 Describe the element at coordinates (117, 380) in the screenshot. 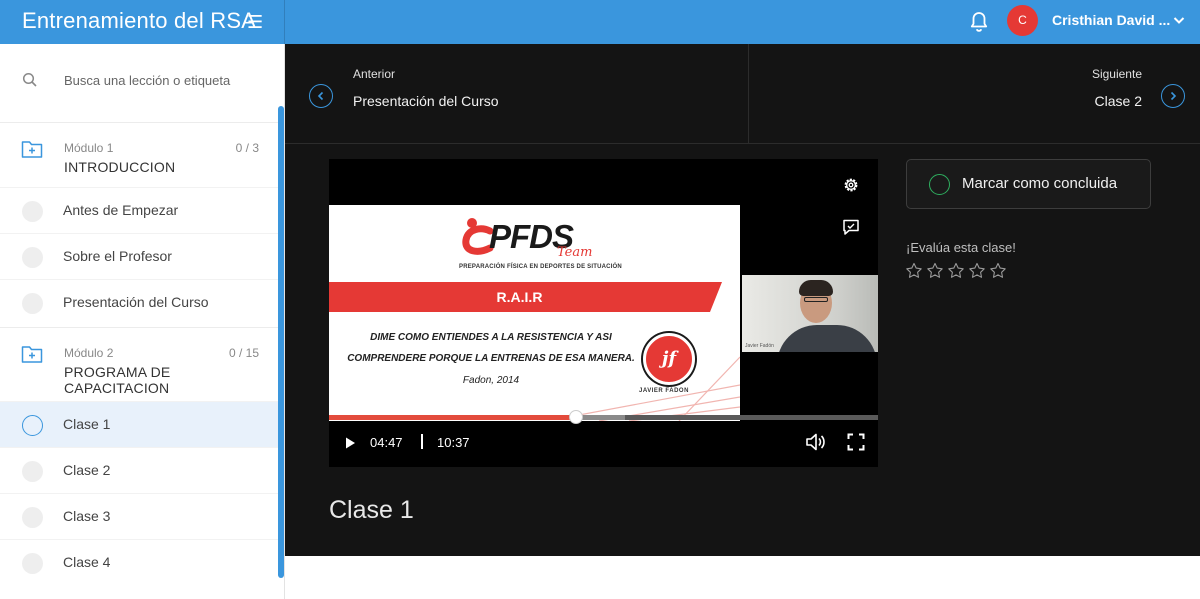

I see `module-name: PROGRAMA DE CAPACITACION` at that location.